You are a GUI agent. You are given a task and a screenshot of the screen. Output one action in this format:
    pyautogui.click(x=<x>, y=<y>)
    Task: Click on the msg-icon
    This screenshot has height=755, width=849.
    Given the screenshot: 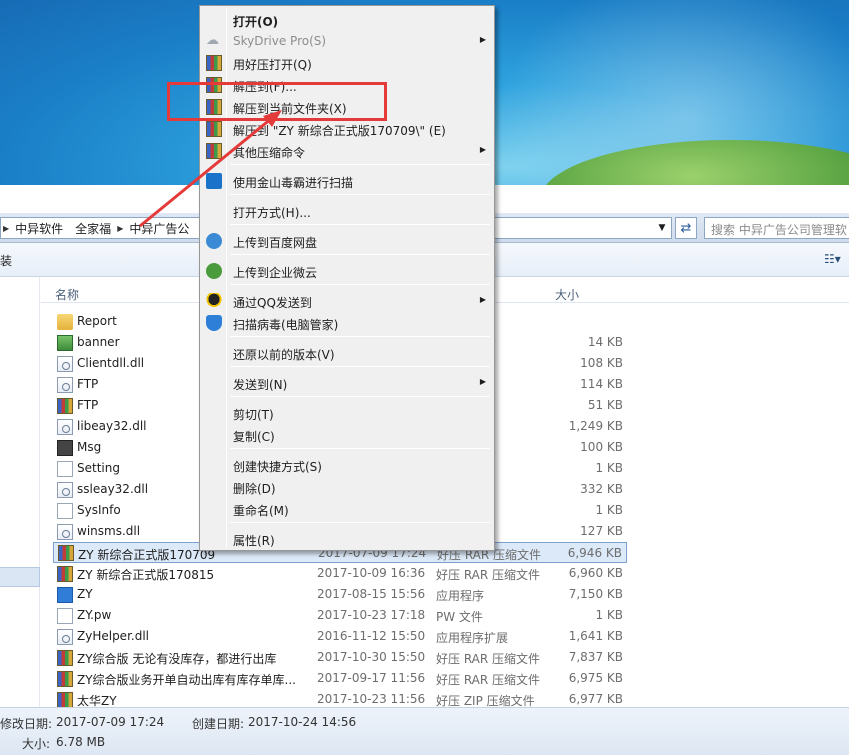 What is the action you would take?
    pyautogui.click(x=65, y=447)
    